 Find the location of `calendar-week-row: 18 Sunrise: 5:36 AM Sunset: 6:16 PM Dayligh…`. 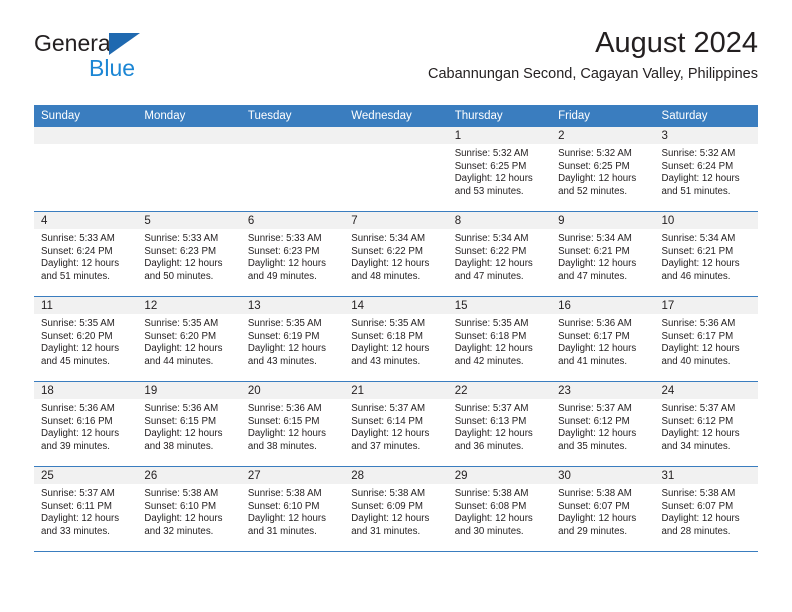

calendar-week-row: 18 Sunrise: 5:36 AM Sunset: 6:16 PM Dayligh… is located at coordinates (396, 424).